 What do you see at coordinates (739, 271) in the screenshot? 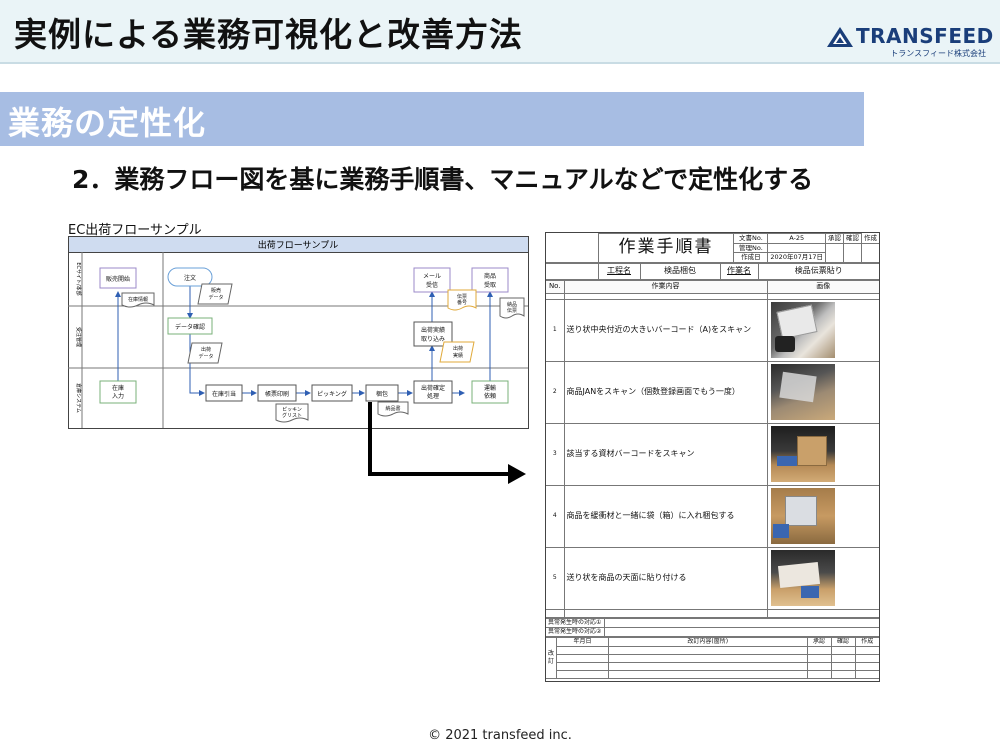
I see `doc-task-label: 作業名` at bounding box center [739, 271].